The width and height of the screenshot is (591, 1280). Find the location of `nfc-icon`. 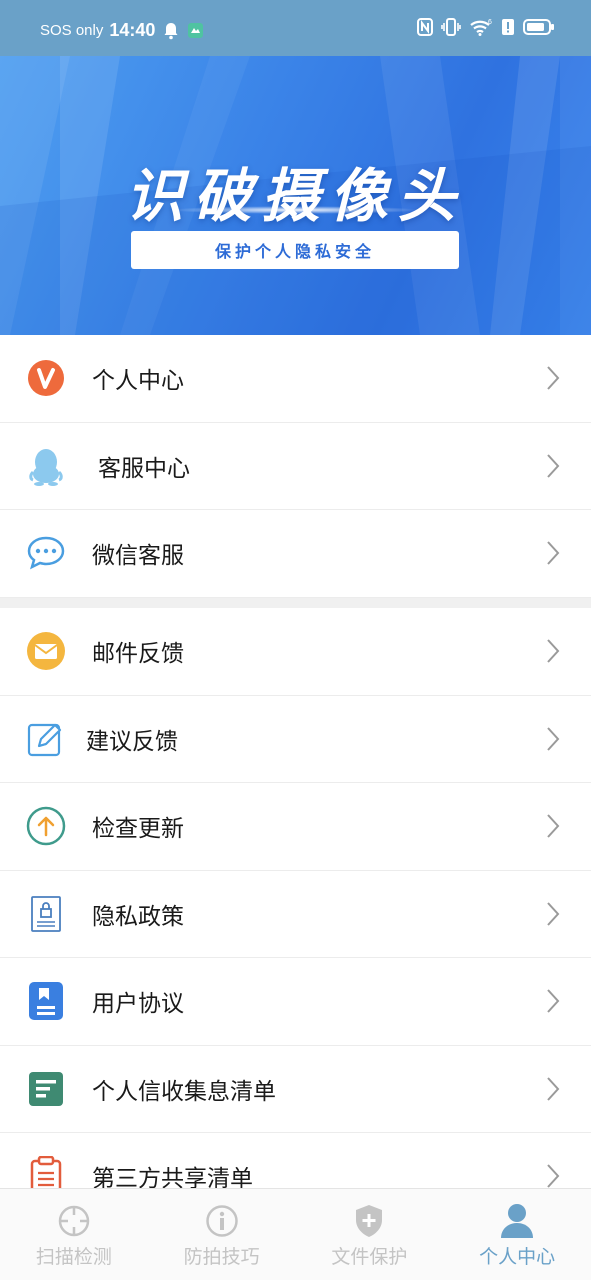

nfc-icon is located at coordinates (425, 27).